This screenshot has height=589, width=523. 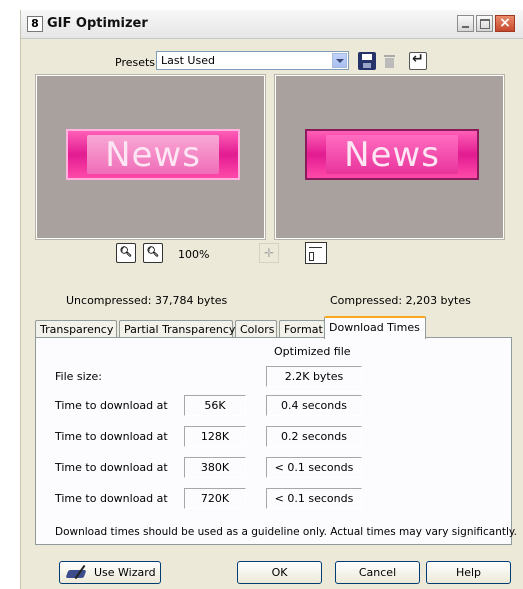 I want to click on original-banner: News, so click(x=153, y=154).